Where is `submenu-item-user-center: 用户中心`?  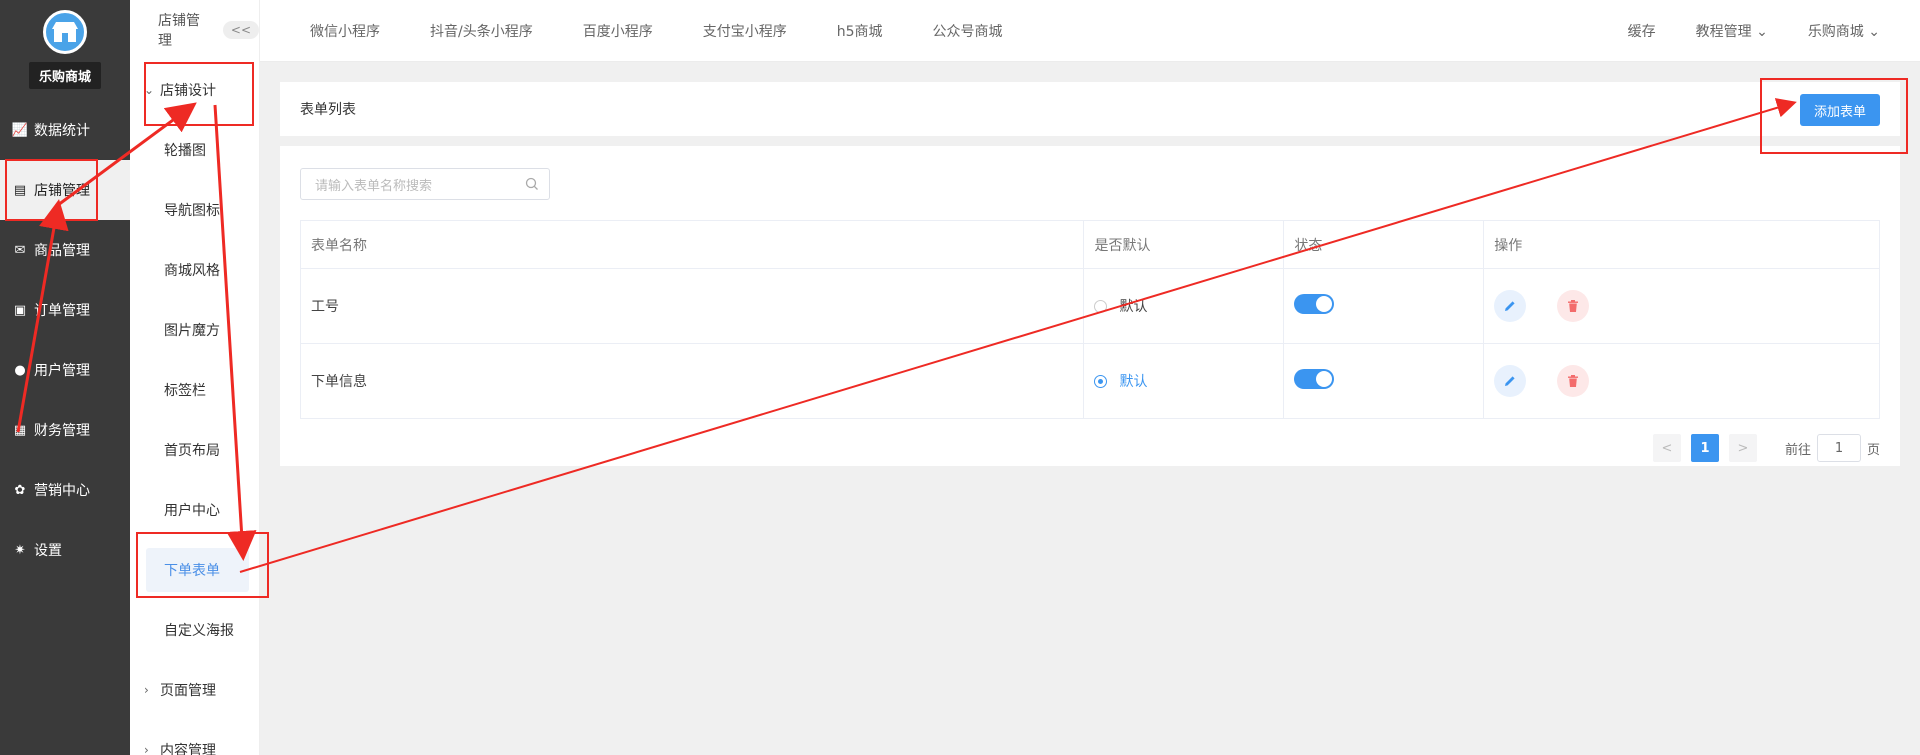 submenu-item-user-center: 用户中心 is located at coordinates (194, 510).